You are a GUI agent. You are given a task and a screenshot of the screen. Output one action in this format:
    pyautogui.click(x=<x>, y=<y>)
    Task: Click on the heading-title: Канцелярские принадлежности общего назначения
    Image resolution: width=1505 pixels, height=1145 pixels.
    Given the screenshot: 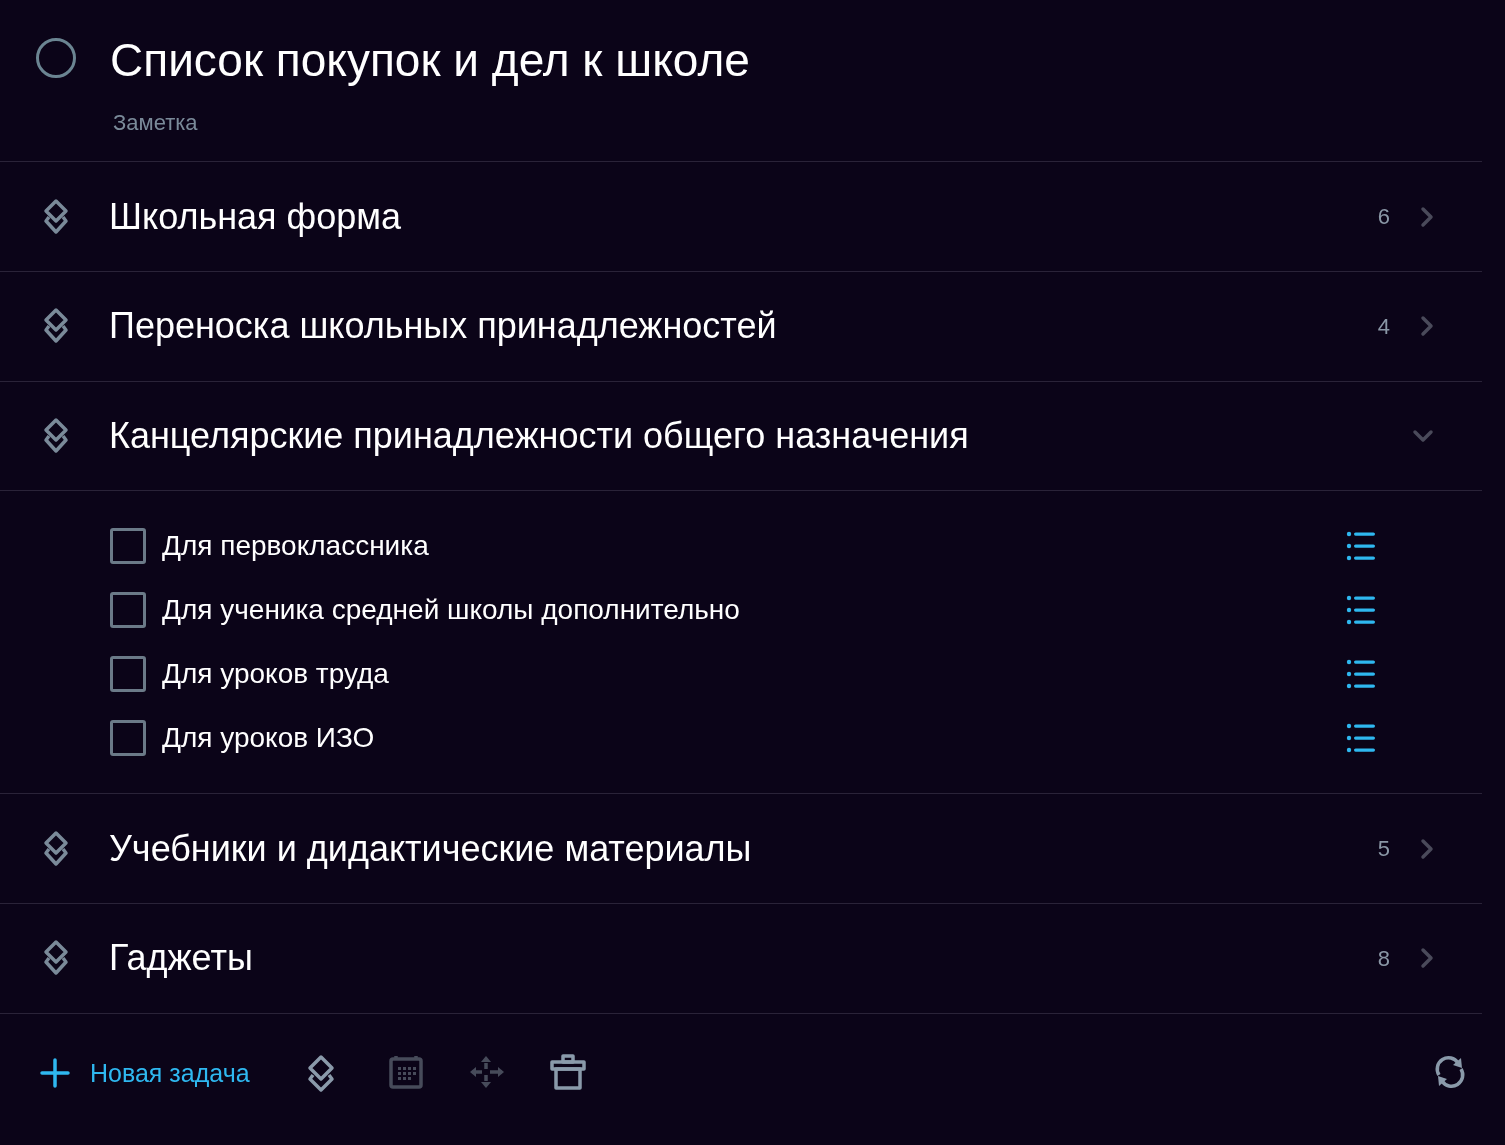 What is the action you would take?
    pyautogui.click(x=539, y=435)
    